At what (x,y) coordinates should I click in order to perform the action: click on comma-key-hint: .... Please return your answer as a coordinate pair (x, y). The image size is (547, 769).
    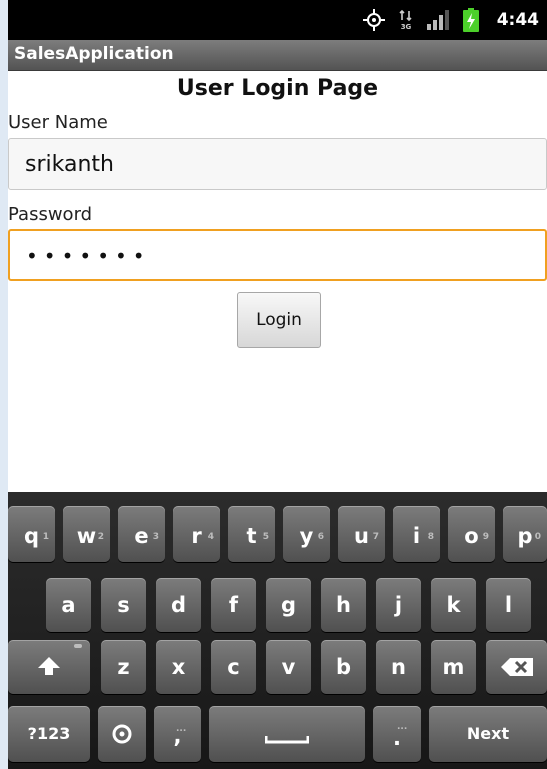
    Looking at the image, I should click on (181, 729).